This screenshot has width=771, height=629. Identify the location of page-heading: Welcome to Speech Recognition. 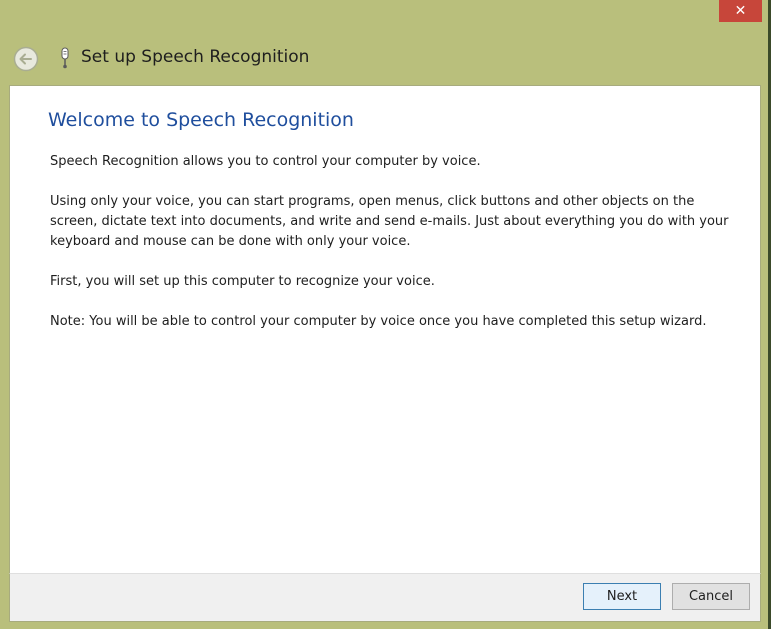
(201, 120).